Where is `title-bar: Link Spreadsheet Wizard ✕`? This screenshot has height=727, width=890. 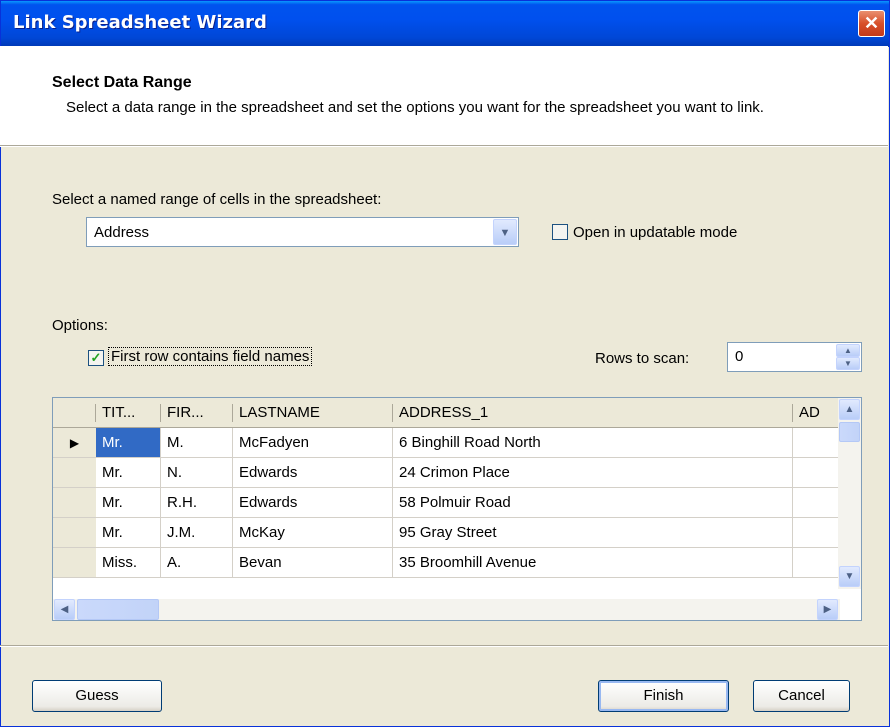
title-bar: Link Spreadsheet Wizard ✕ is located at coordinates (445, 24).